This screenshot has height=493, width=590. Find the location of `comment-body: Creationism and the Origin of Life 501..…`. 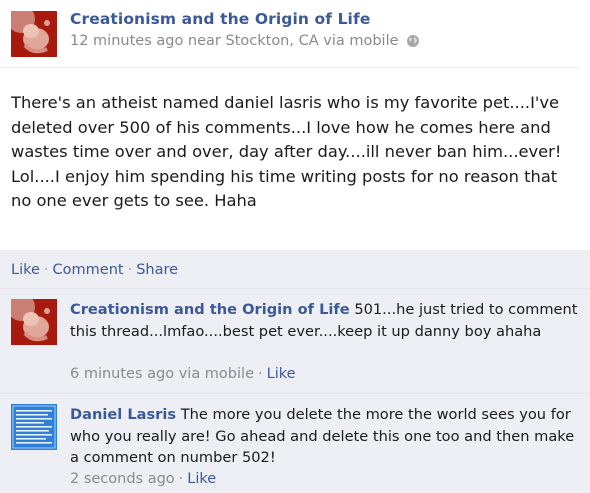

comment-body: Creationism and the Origin of Life 501..… is located at coordinates (325, 320).